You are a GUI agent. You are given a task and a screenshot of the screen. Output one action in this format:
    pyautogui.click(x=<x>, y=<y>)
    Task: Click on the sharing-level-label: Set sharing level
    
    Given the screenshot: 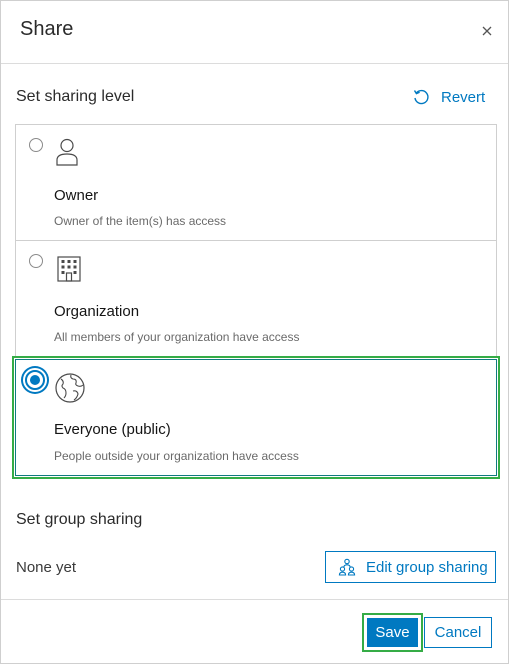 What is the action you would take?
    pyautogui.click(x=75, y=96)
    